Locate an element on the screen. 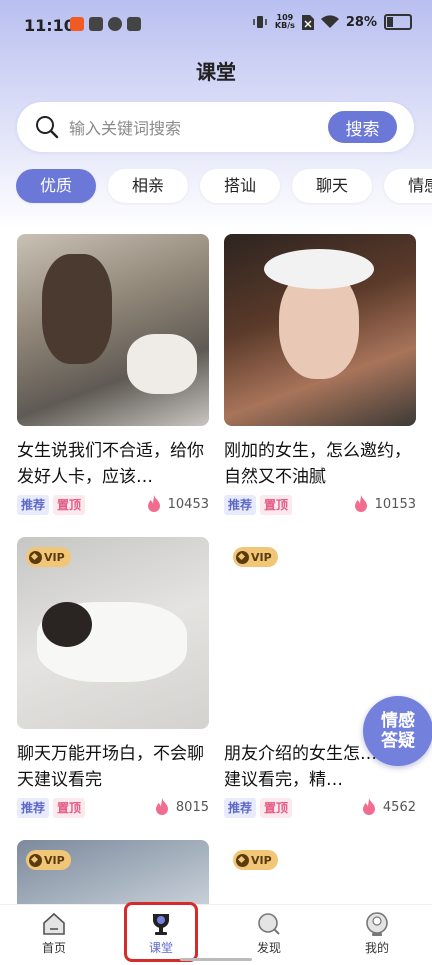 The image size is (432, 965). no-sim-icon is located at coordinates (307, 22).